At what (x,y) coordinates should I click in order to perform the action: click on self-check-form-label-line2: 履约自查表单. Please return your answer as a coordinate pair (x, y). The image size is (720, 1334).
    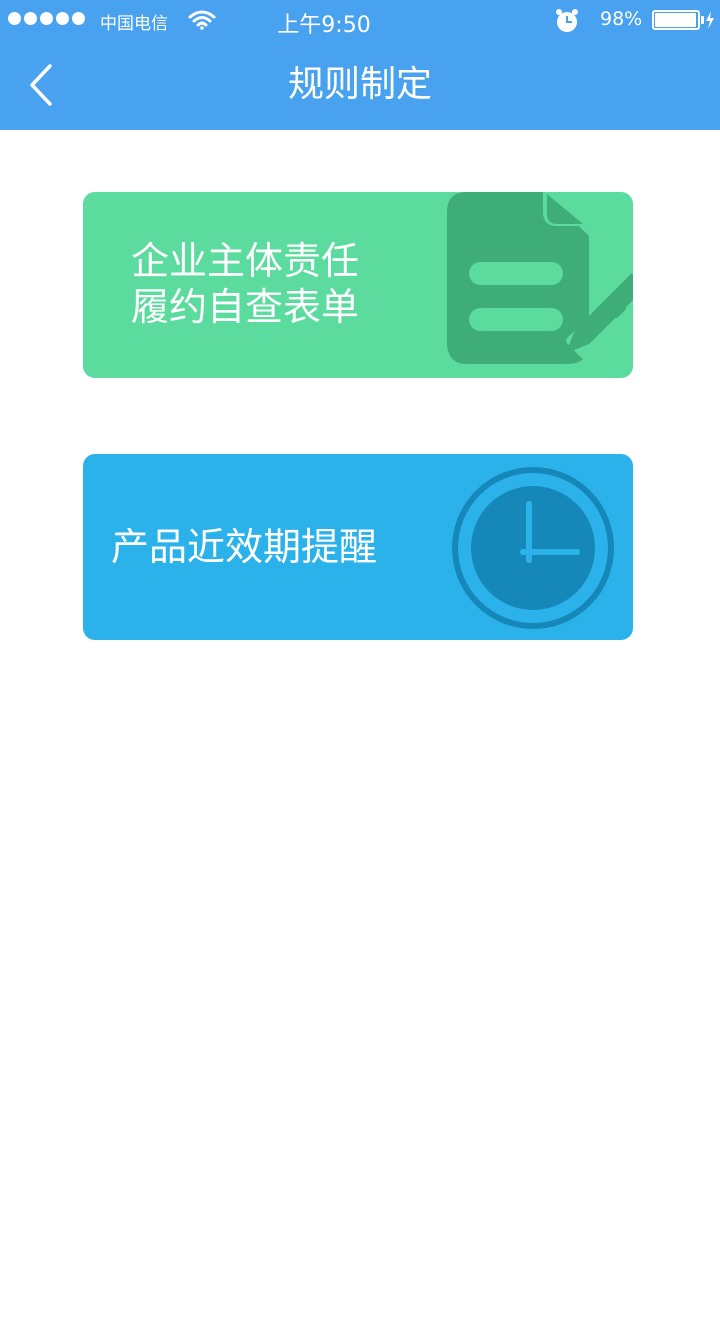
    Looking at the image, I should click on (245, 307).